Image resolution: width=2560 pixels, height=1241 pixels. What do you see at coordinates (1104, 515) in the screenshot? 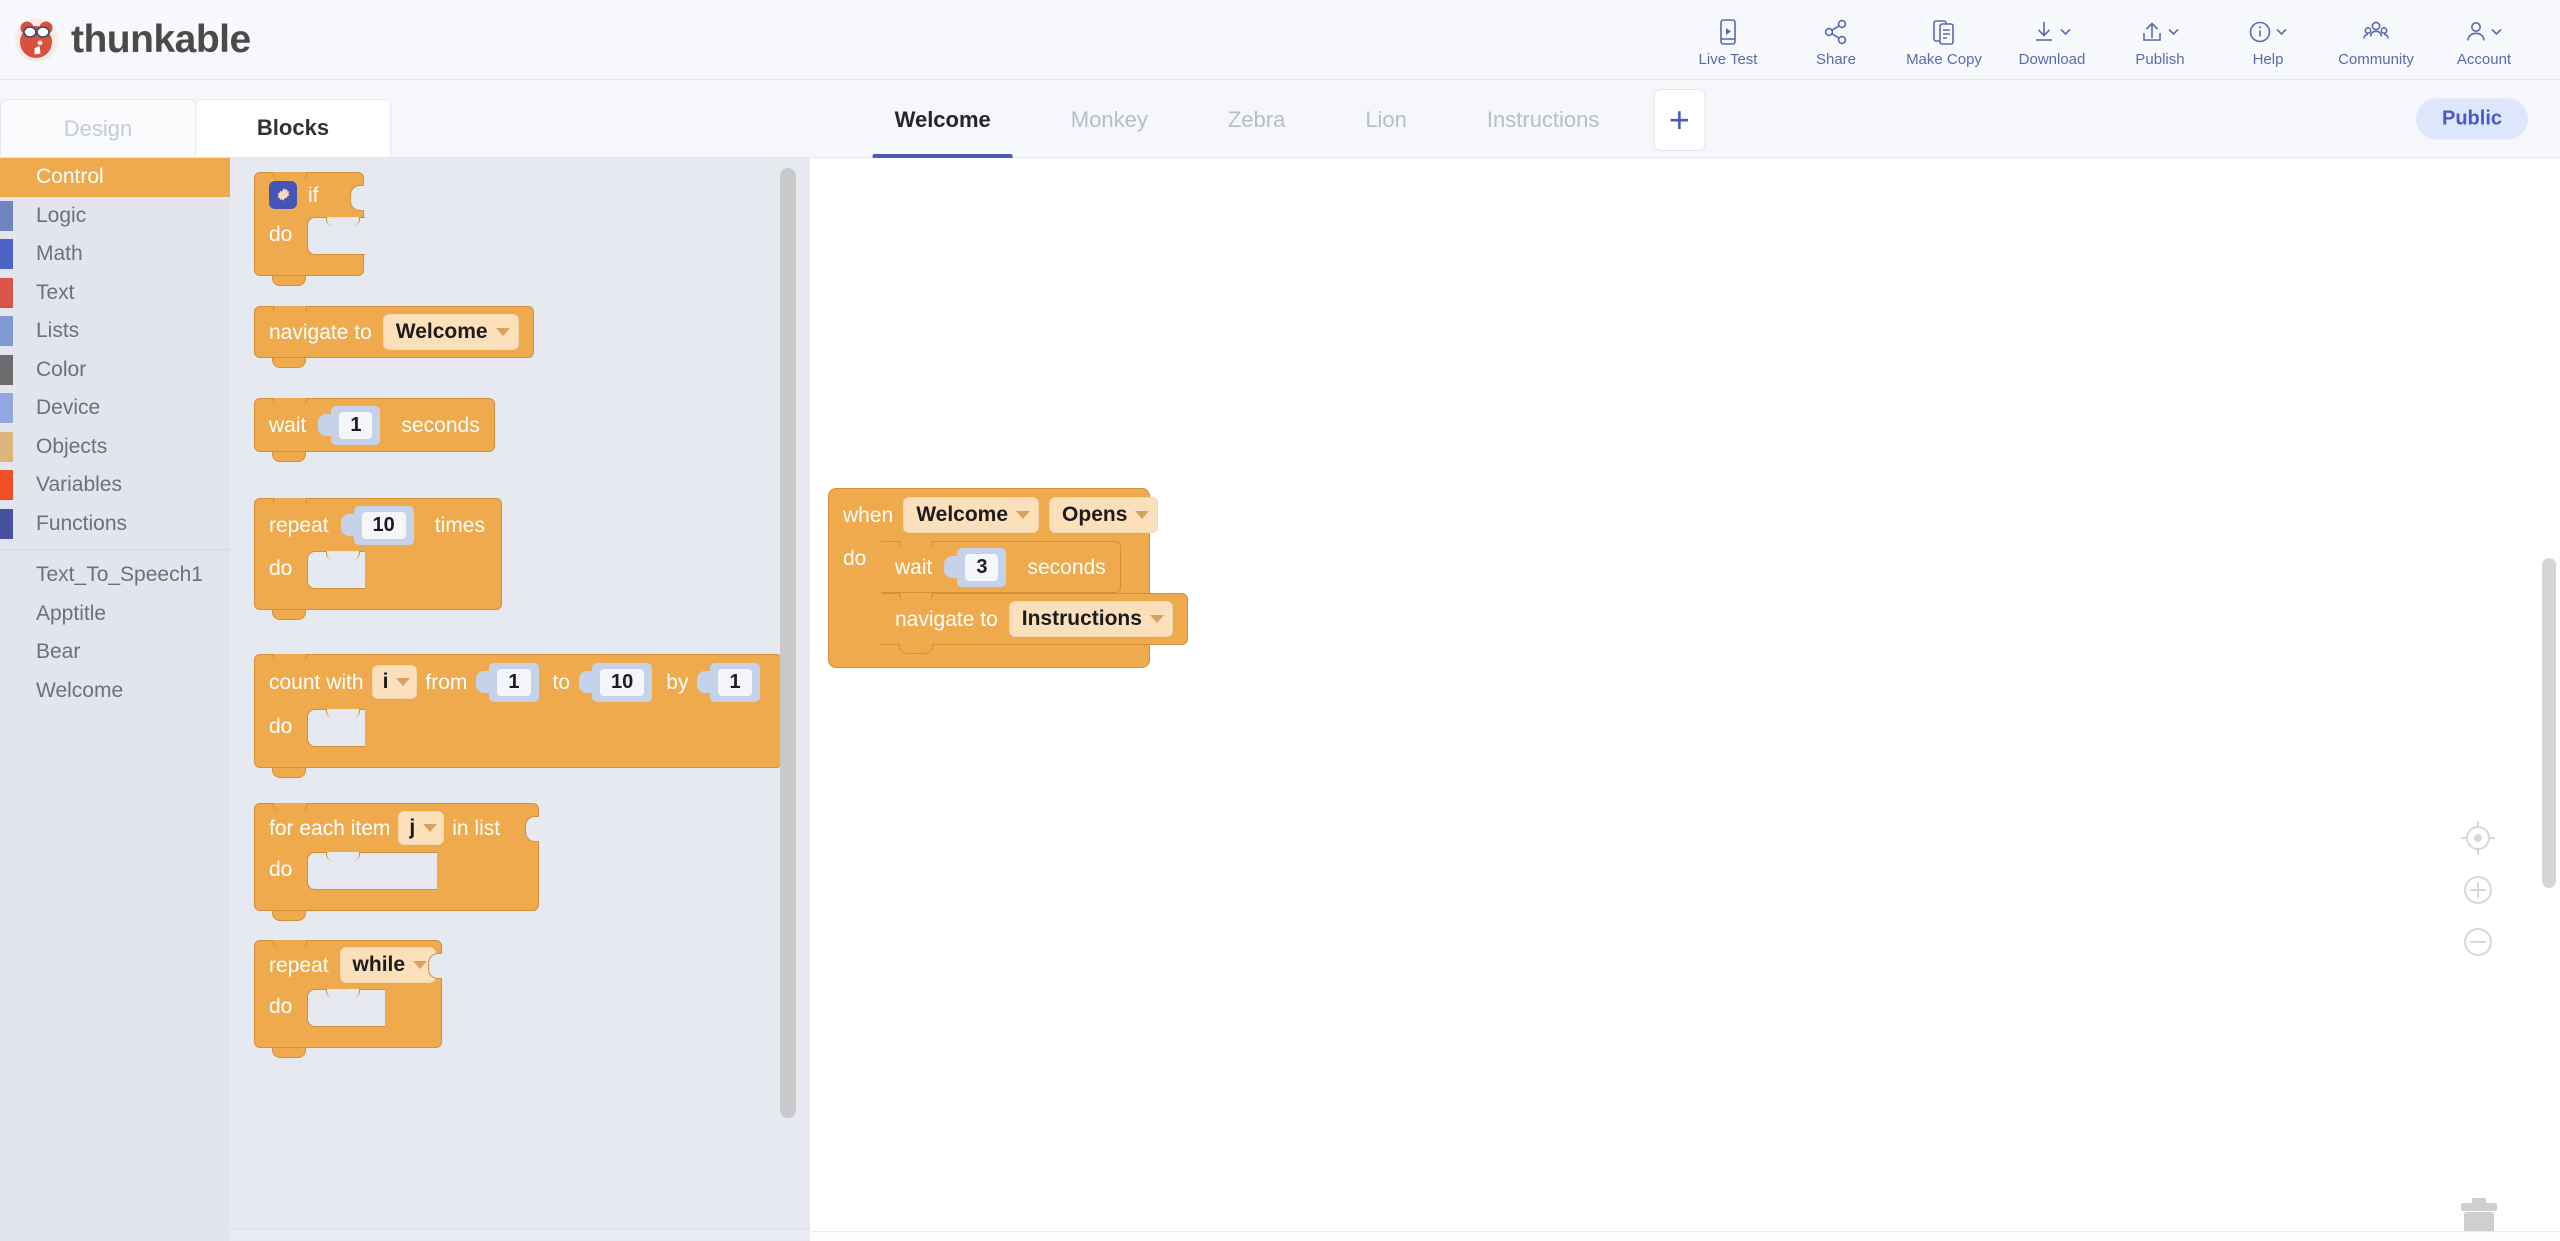
I see `block-dropdown-event: Opens` at bounding box center [1104, 515].